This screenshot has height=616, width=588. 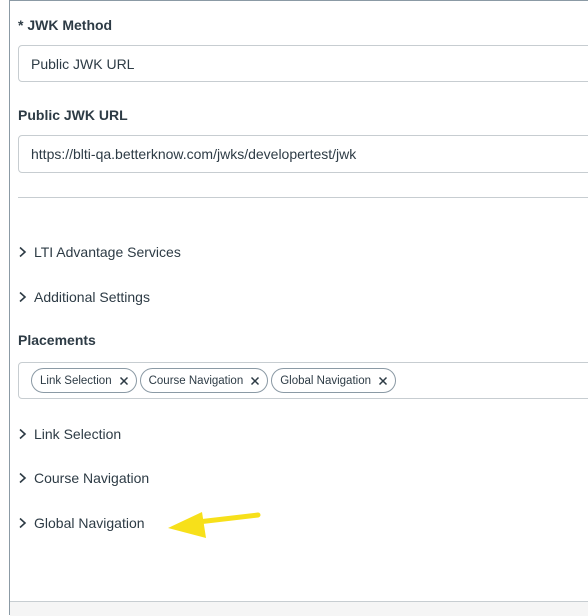 I want to click on lti-advantage-services-label: LTI Advantage Services, so click(x=107, y=252).